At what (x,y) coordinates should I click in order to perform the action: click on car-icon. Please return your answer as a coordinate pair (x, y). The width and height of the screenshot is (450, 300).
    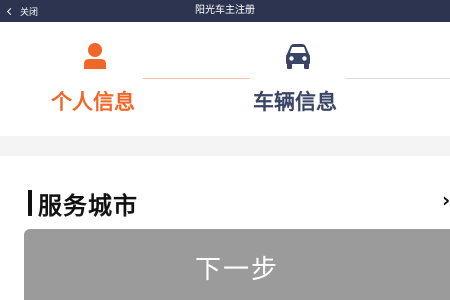
    Looking at the image, I should click on (298, 56).